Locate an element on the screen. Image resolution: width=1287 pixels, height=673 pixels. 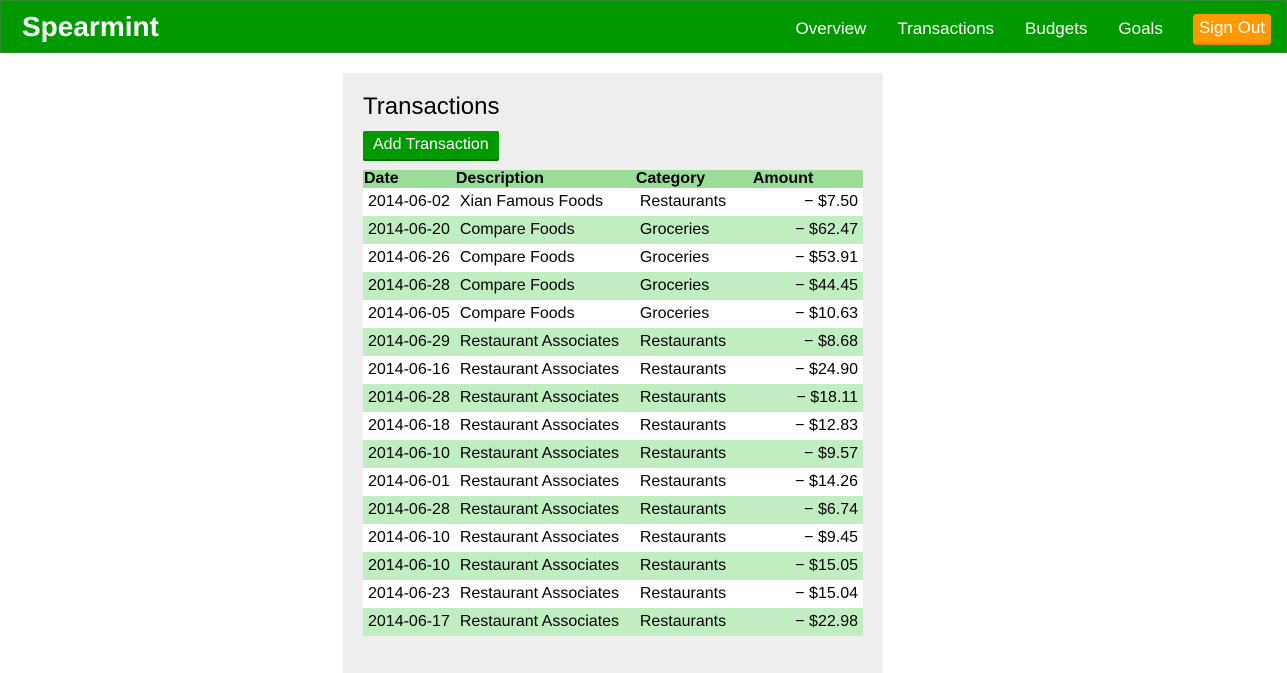
table-row: 2014-06-28 Compare Foods Groceries − $44.45 is located at coordinates (613, 286).